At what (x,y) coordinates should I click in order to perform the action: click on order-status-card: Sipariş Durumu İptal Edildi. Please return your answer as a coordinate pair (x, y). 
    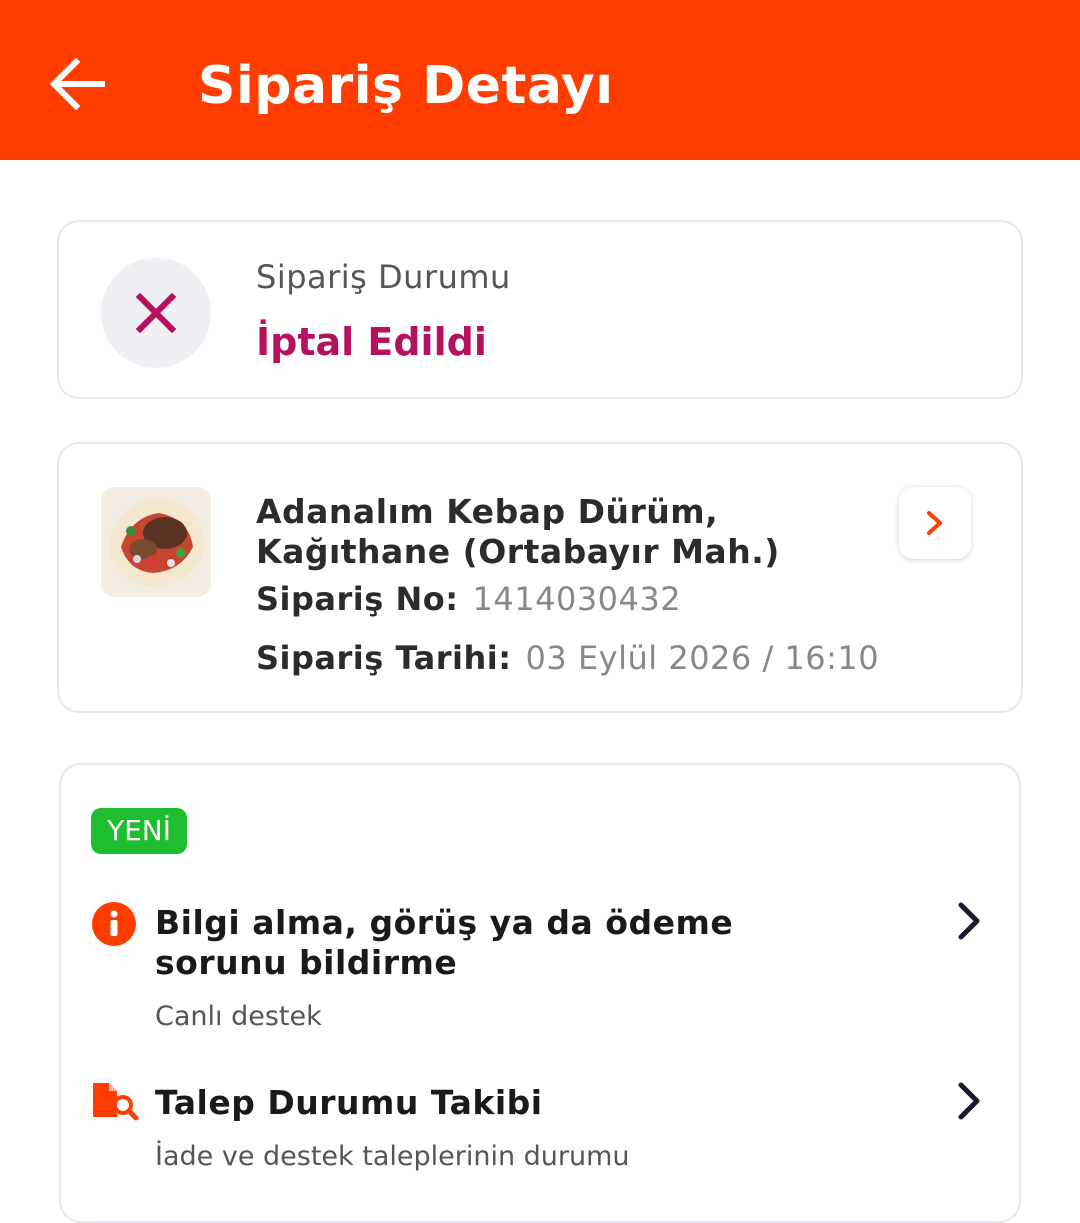
    Looking at the image, I should click on (540, 309).